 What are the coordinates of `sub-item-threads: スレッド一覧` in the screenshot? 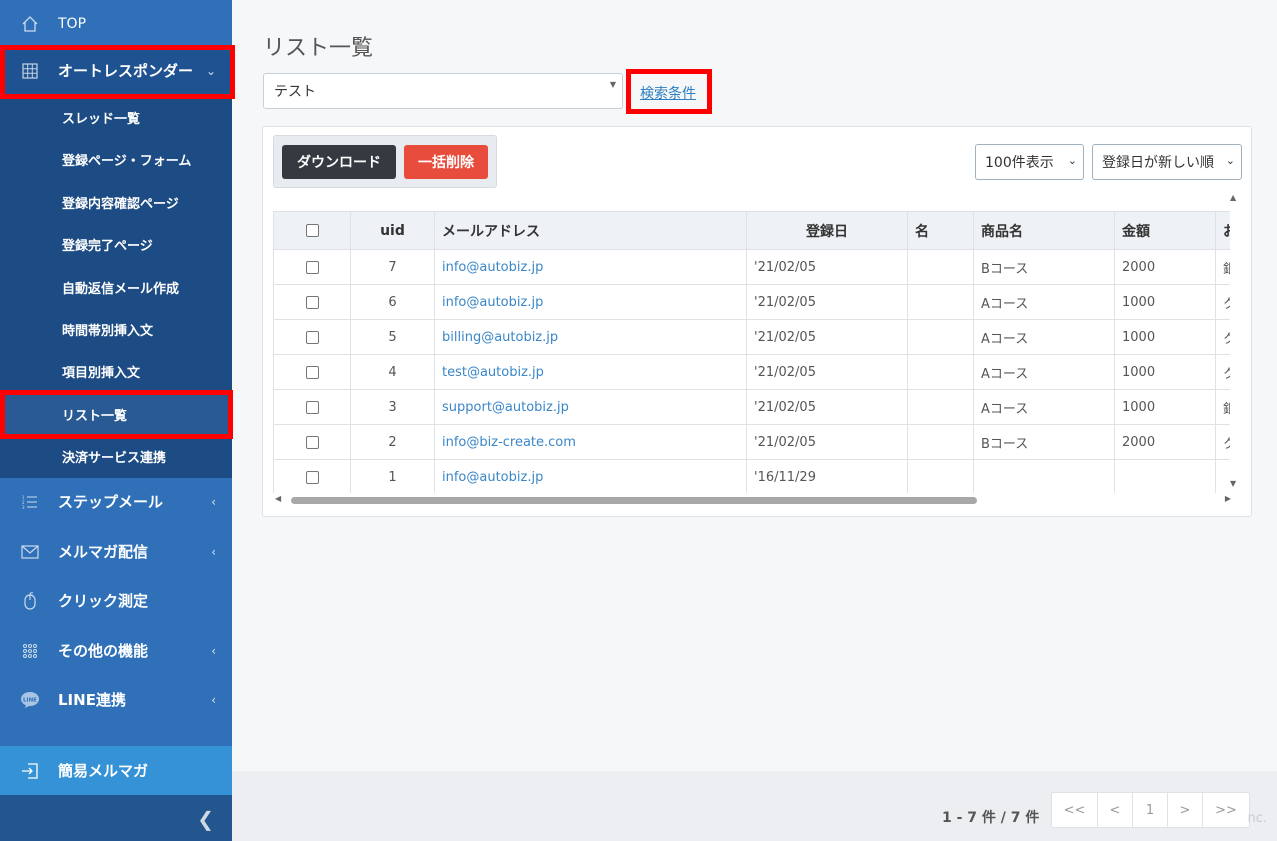 It's located at (116, 117).